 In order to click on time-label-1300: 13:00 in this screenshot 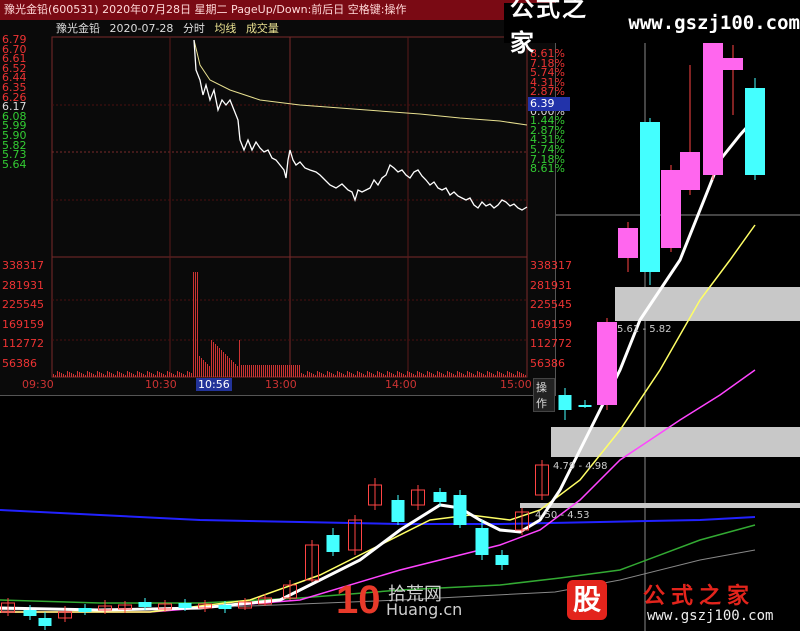, I will do `click(281, 384)`.